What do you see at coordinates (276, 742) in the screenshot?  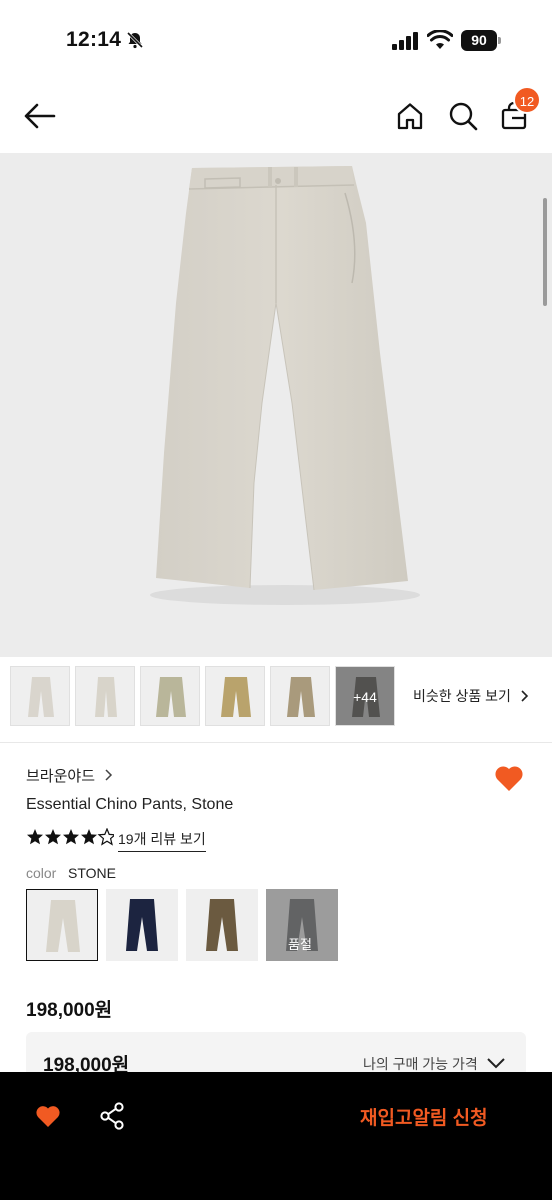 I see `section-divider` at bounding box center [276, 742].